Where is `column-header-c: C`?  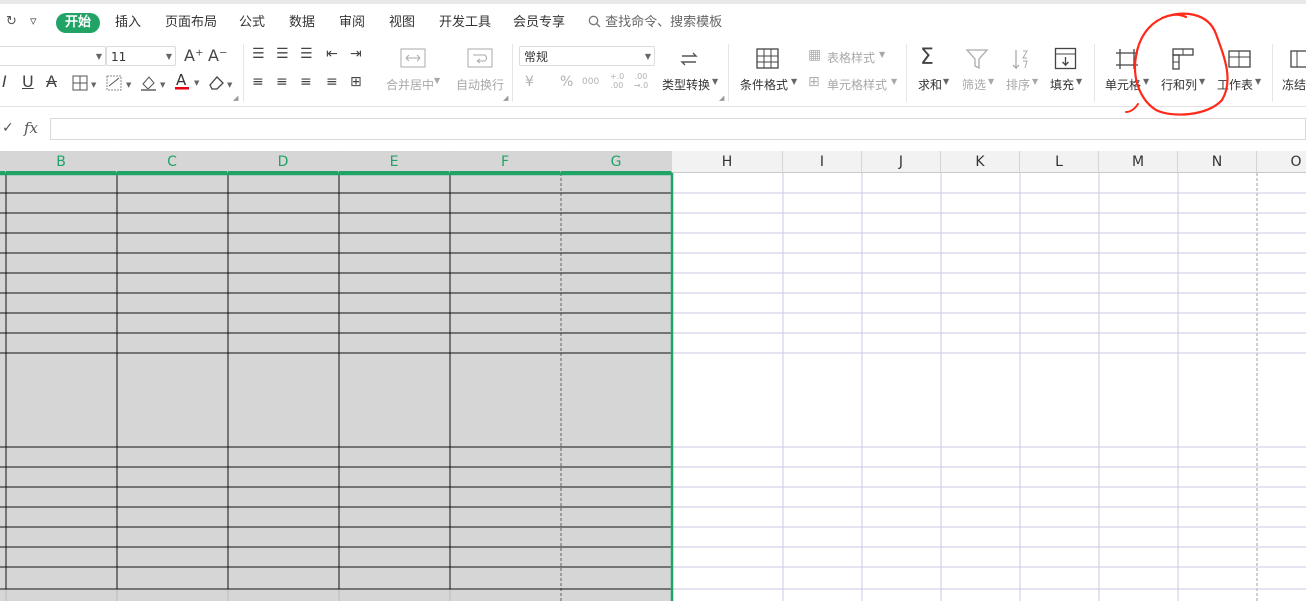
column-header-c: C is located at coordinates (172, 162).